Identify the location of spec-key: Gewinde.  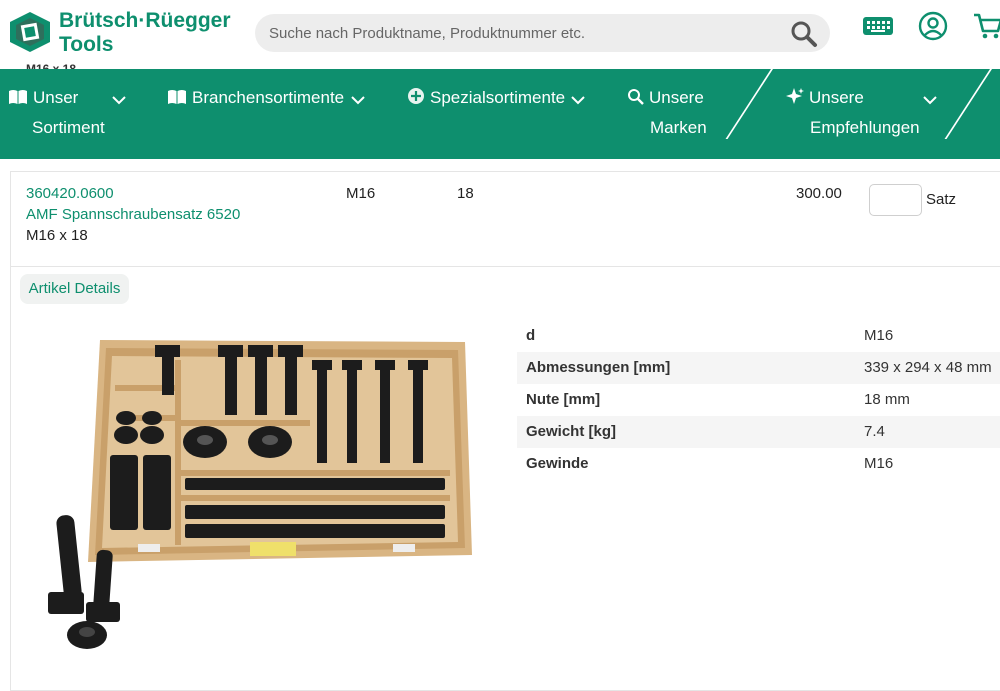
(557, 463).